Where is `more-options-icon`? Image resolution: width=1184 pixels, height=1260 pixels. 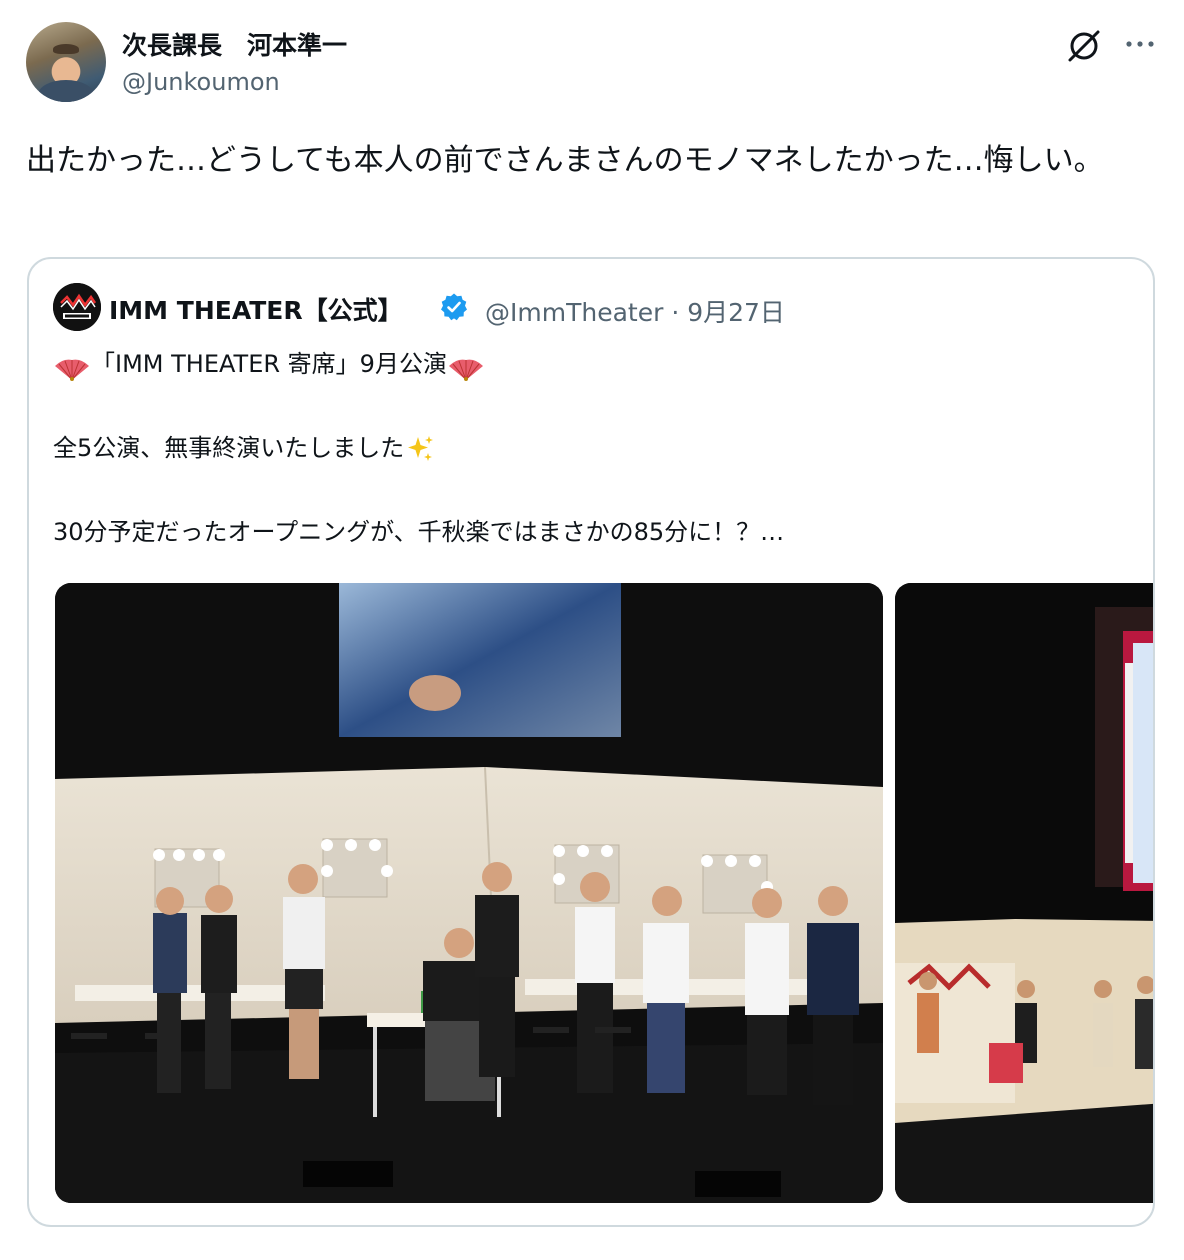
more-options-icon is located at coordinates (1140, 44).